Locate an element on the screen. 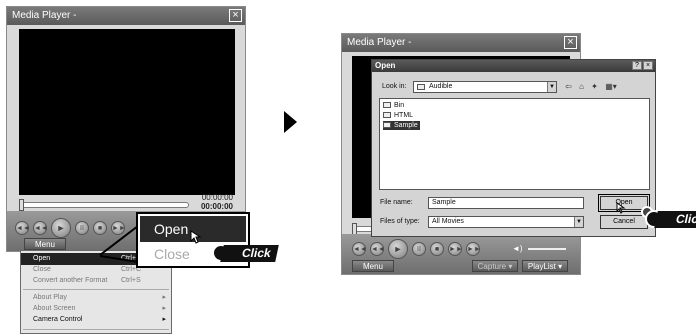 Image resolution: width=696 pixels, height=334 pixels. cancel-button: Cancel is located at coordinates (624, 222).